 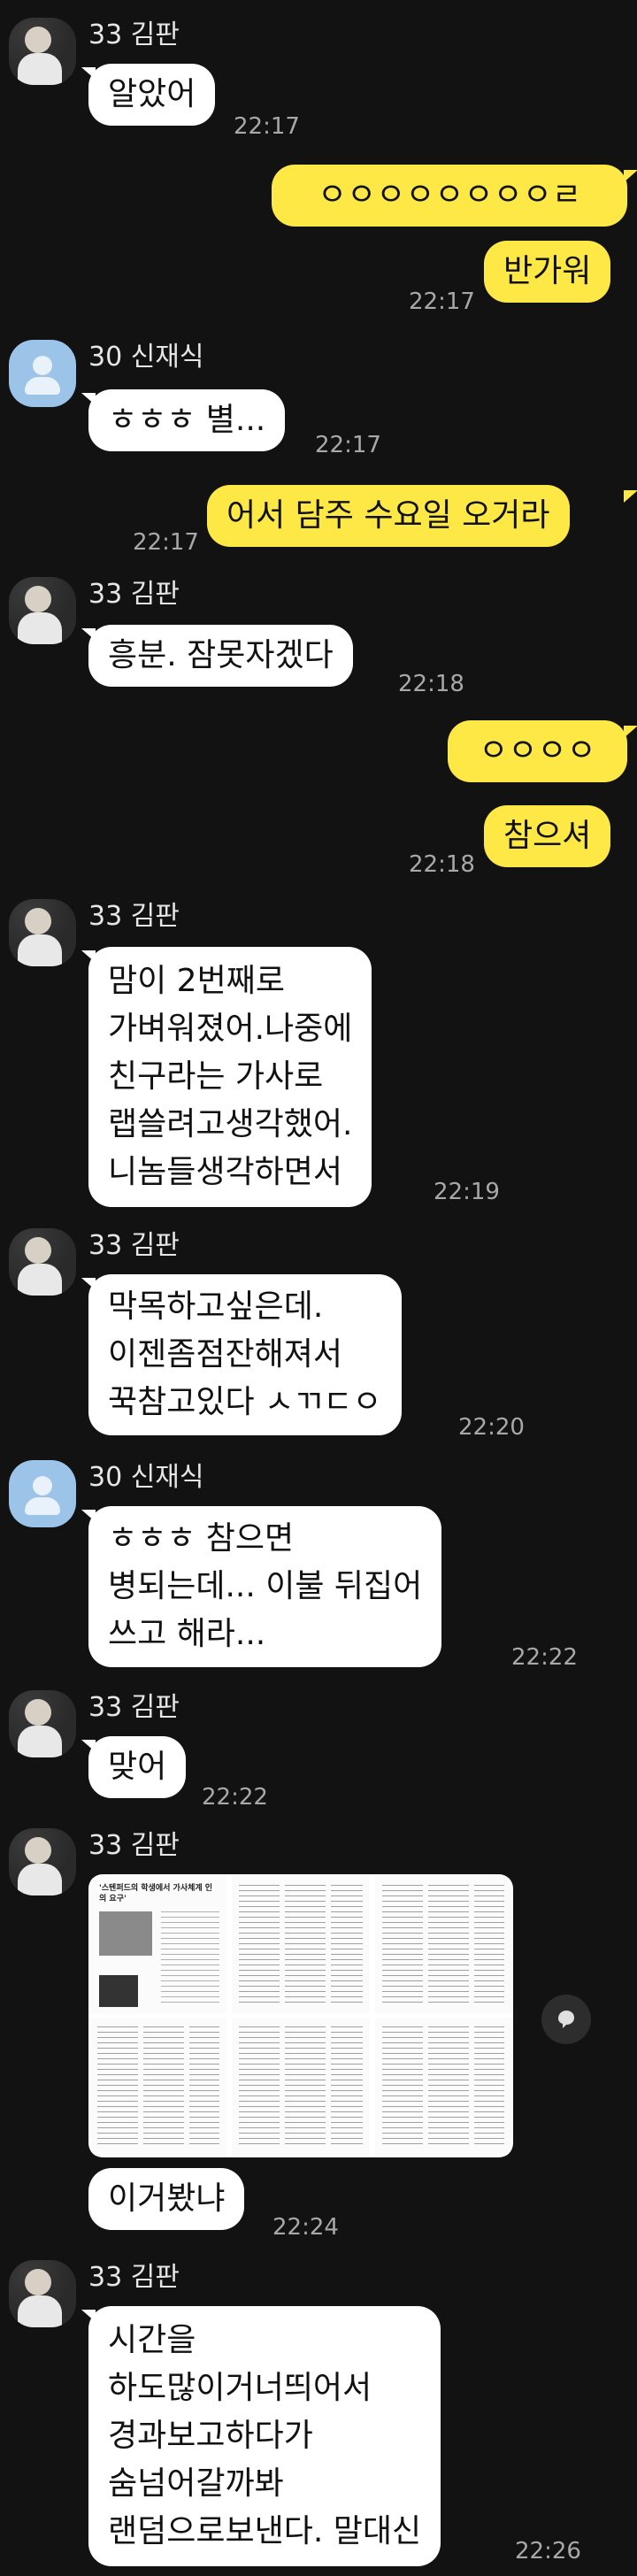 I want to click on image-headline: '스텐퍼드의 학생에서 가사체계 인의 요구', so click(x=156, y=1893).